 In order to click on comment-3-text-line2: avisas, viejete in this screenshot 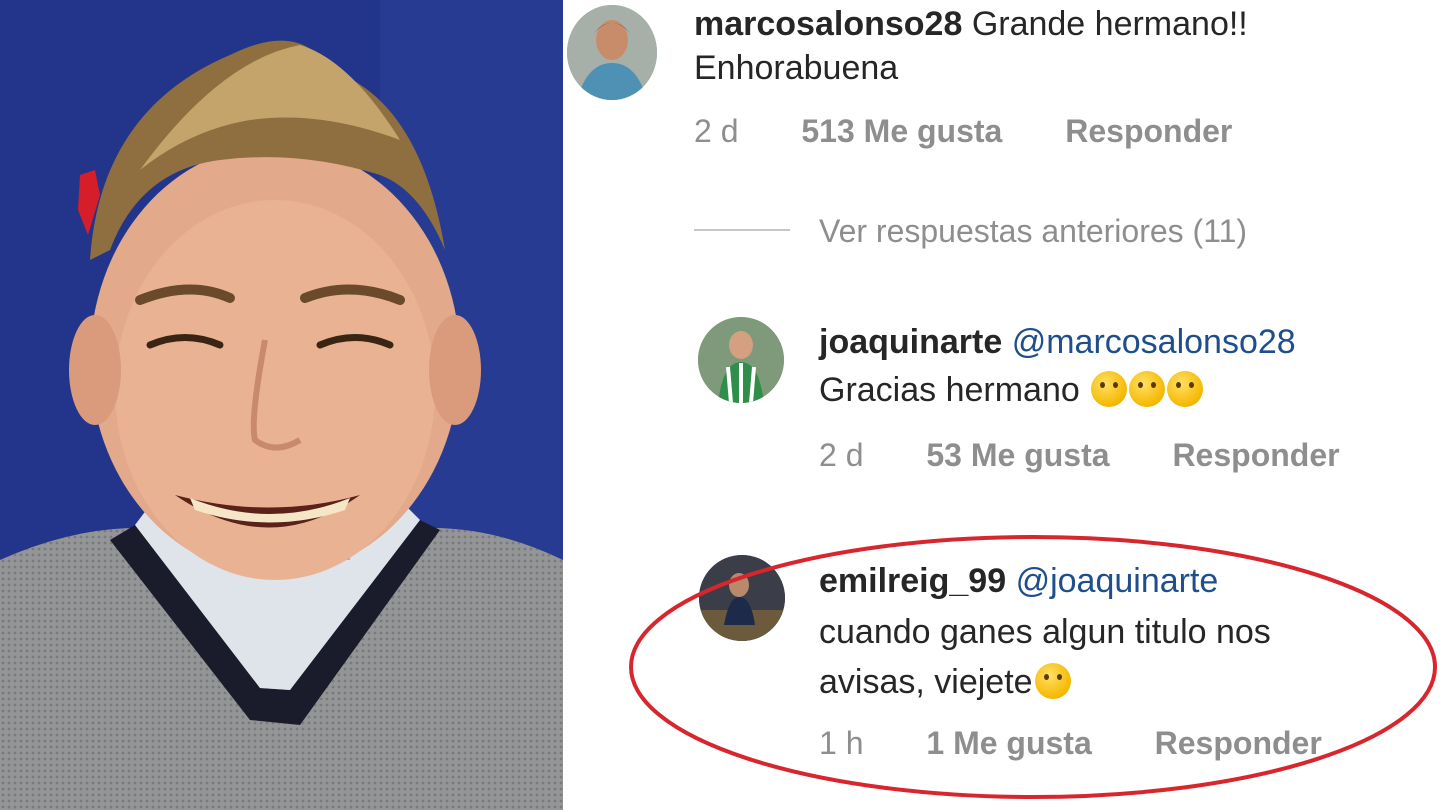, I will do `click(945, 682)`.